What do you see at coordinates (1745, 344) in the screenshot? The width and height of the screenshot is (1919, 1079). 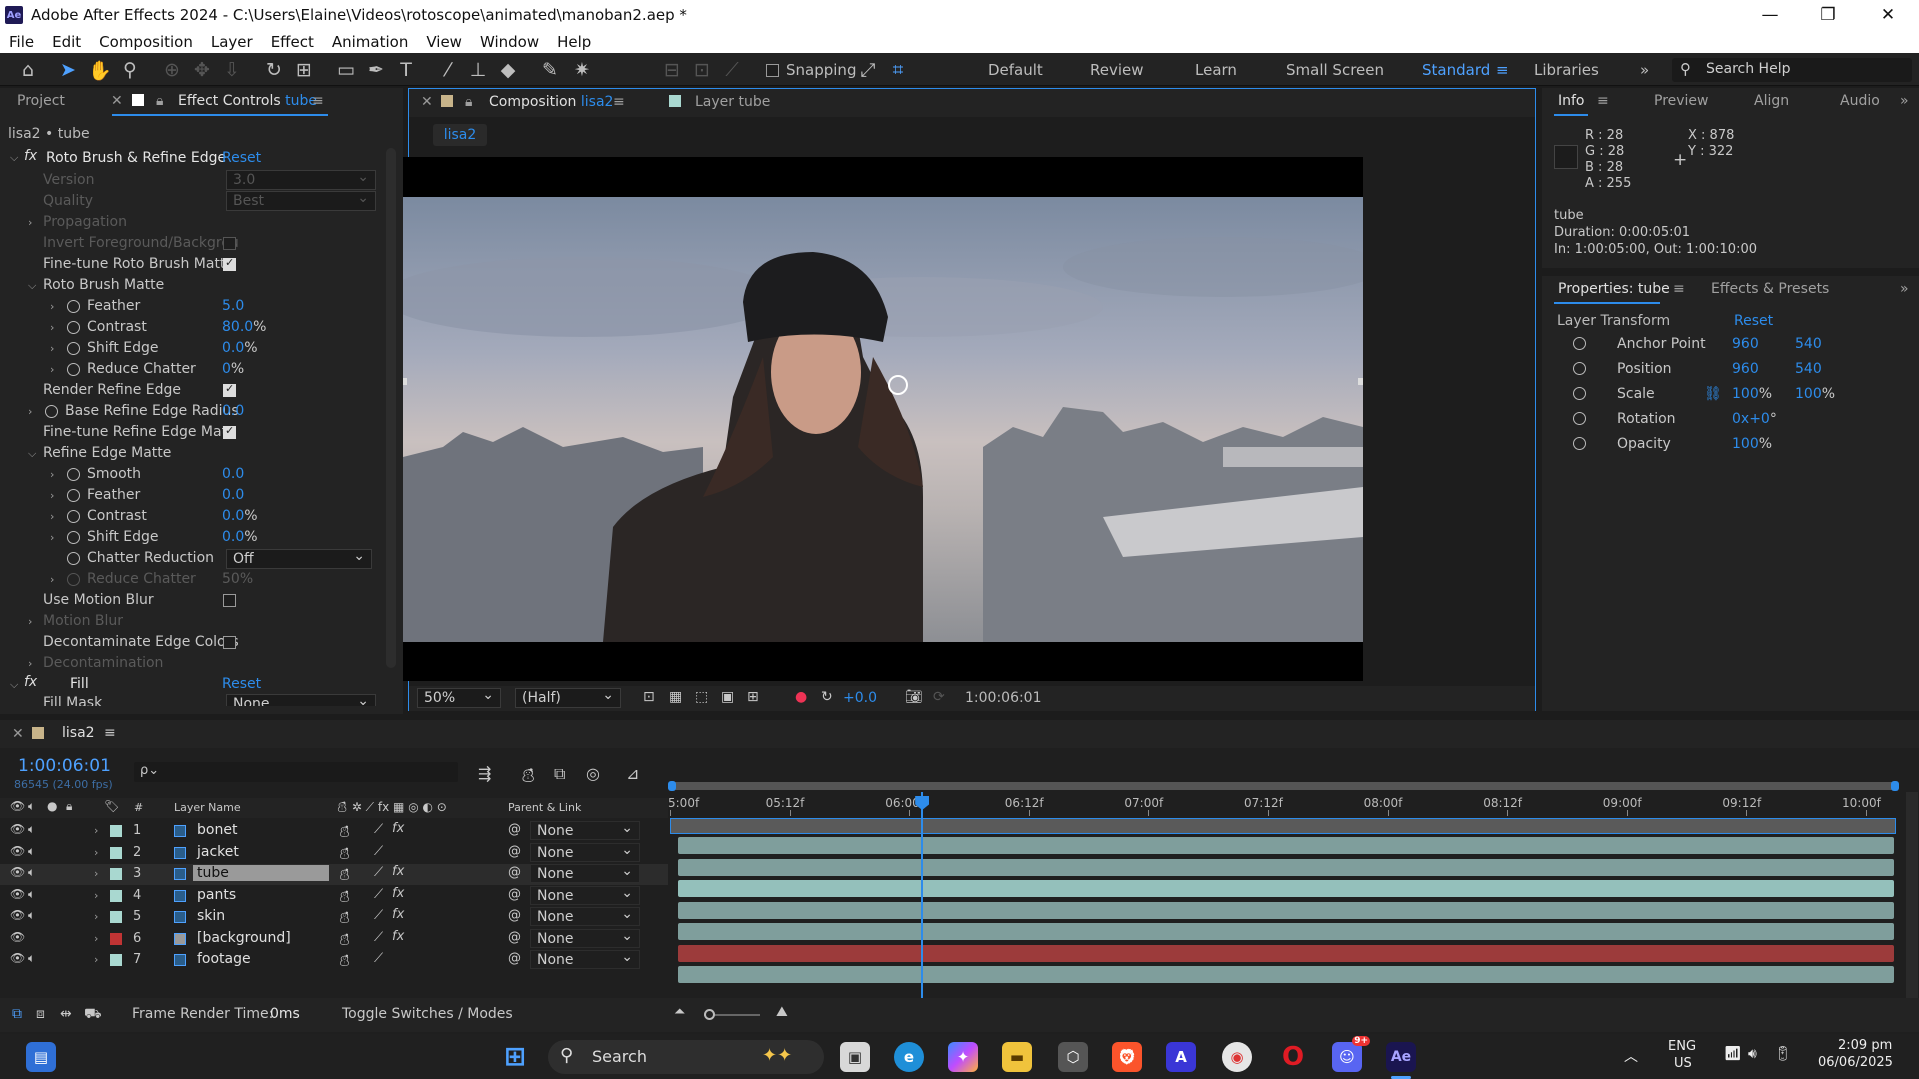 I see `anchor-point-x: 960` at bounding box center [1745, 344].